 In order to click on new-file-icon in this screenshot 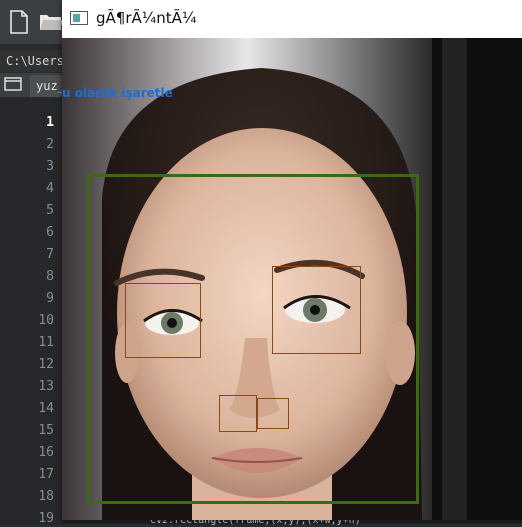, I will do `click(19, 22)`.